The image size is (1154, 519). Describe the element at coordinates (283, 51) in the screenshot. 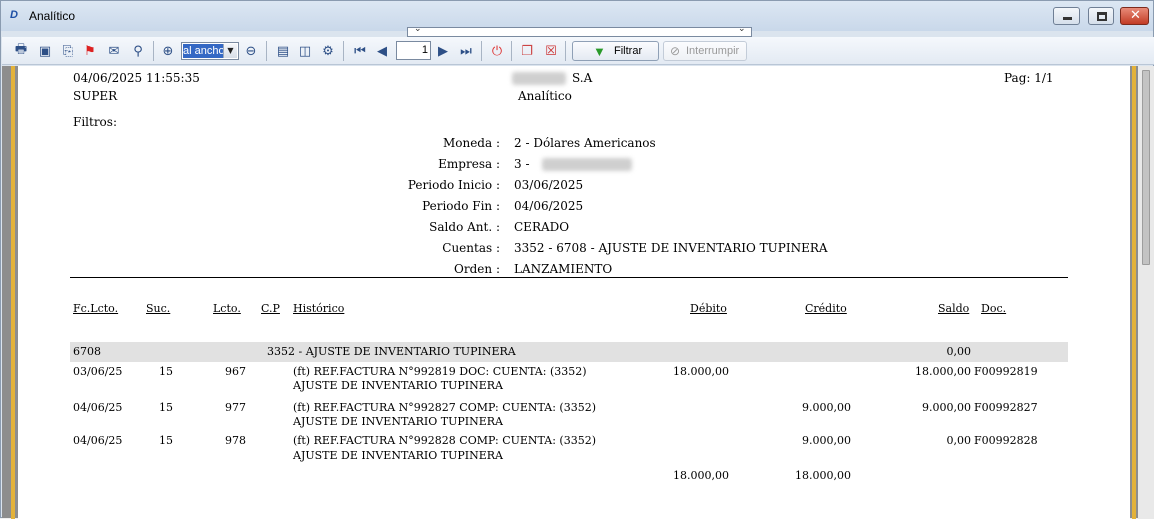

I see `single-page-icon: ▤` at that location.